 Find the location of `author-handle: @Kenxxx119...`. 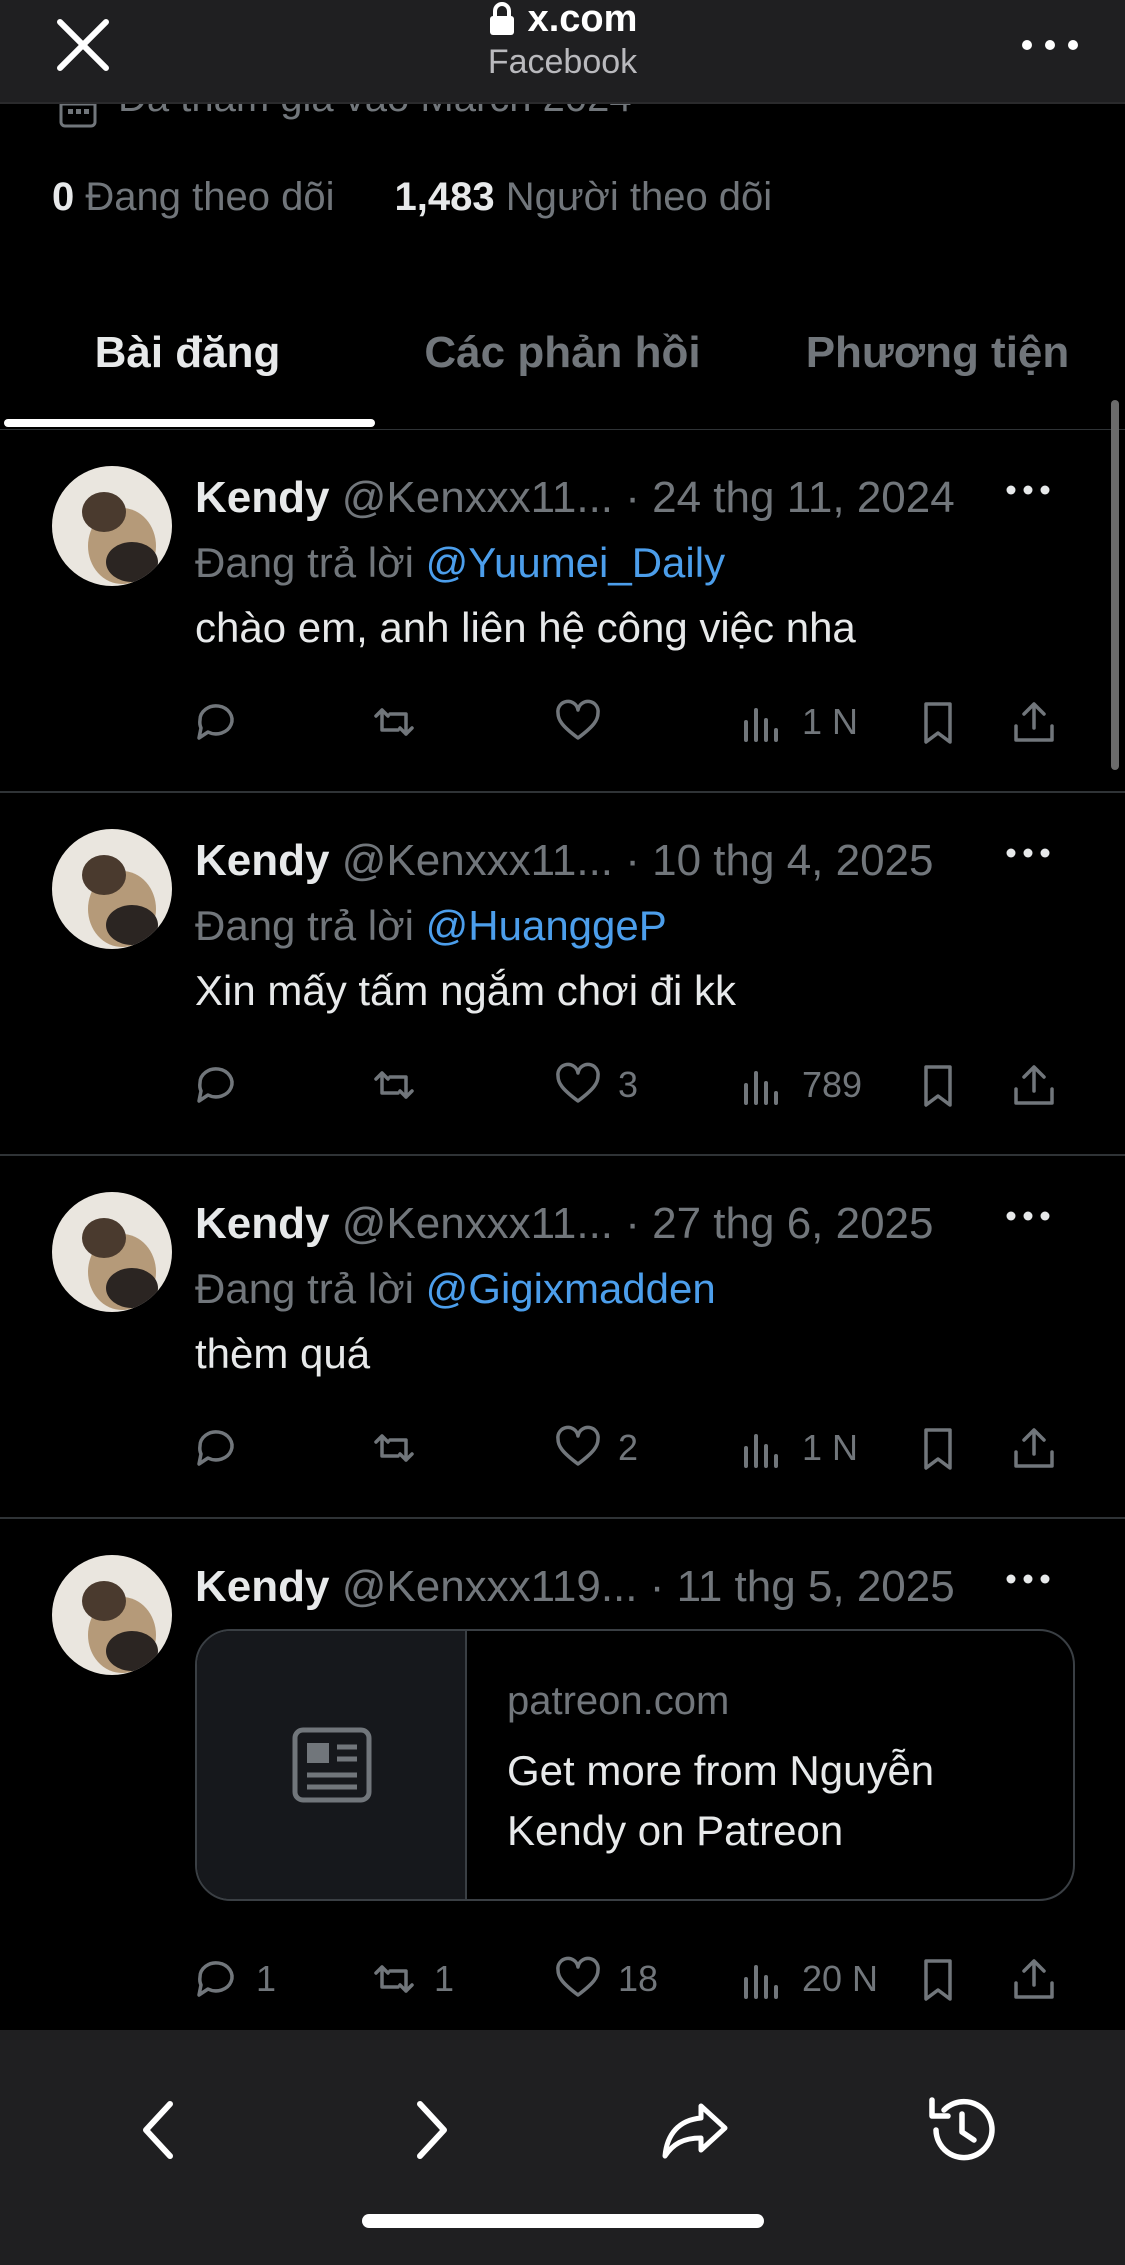

author-handle: @Kenxxx119... is located at coordinates (490, 1586).